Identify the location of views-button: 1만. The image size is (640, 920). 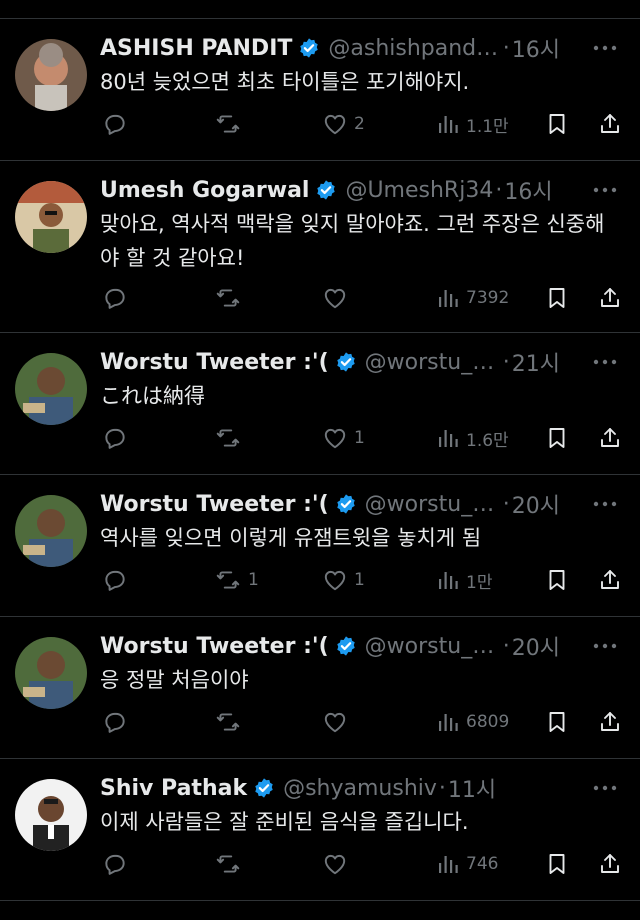
(464, 580).